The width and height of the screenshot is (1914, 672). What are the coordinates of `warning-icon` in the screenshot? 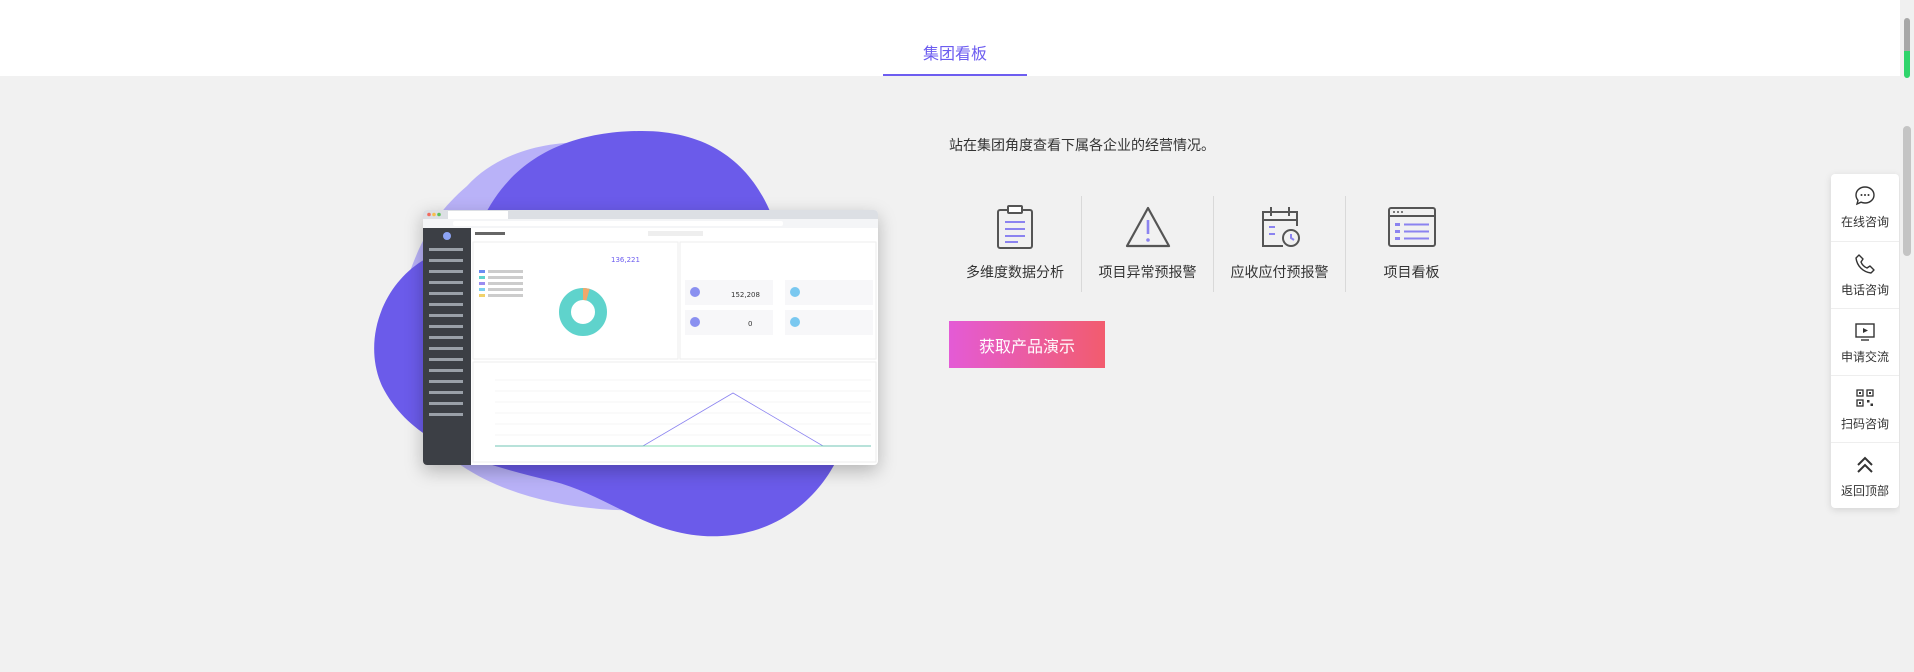 It's located at (1147, 227).